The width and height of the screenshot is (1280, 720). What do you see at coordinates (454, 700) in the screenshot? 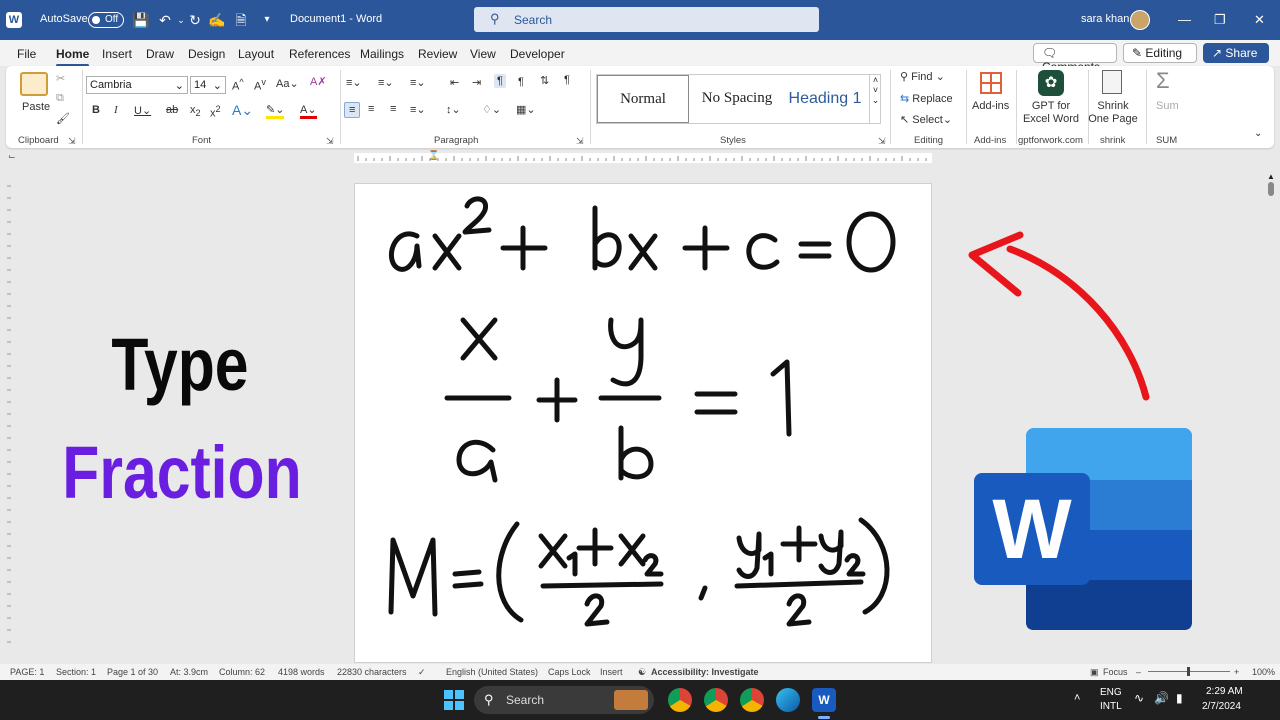
I see `windows-start-icon` at bounding box center [454, 700].